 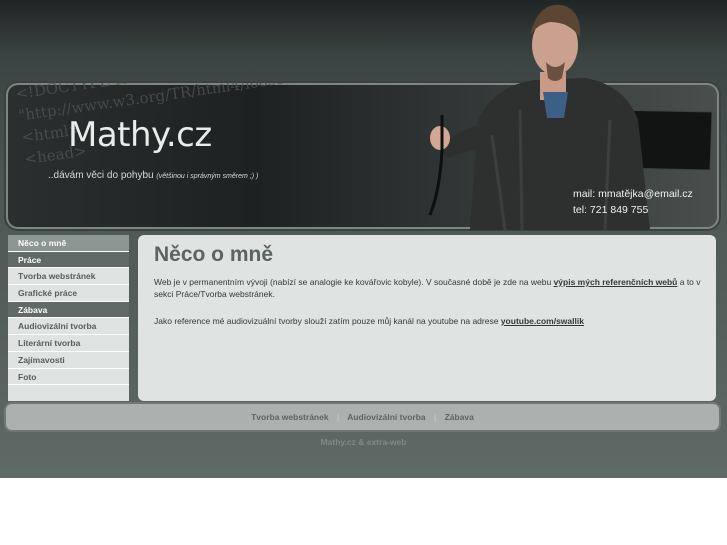 What do you see at coordinates (68, 260) in the screenshot?
I see `sidebar-item-prace: Práce` at bounding box center [68, 260].